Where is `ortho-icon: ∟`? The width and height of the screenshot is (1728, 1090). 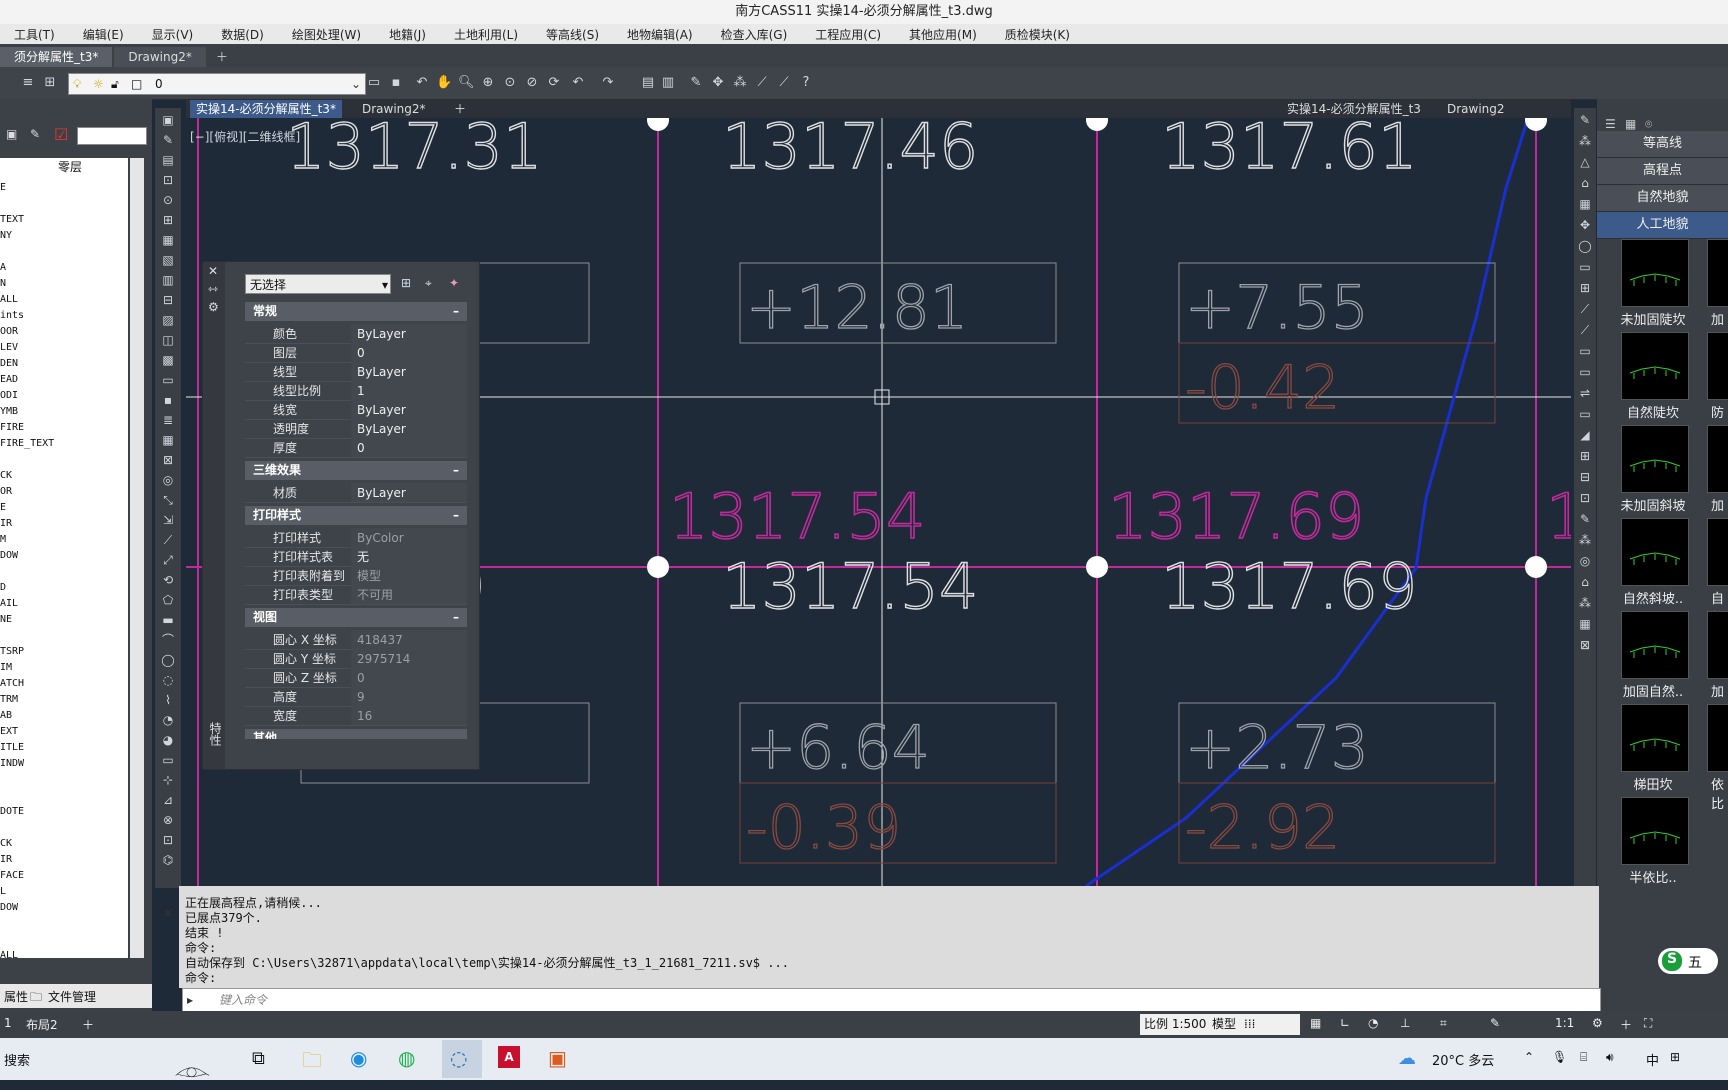
ortho-icon: ∟ is located at coordinates (1345, 1023).